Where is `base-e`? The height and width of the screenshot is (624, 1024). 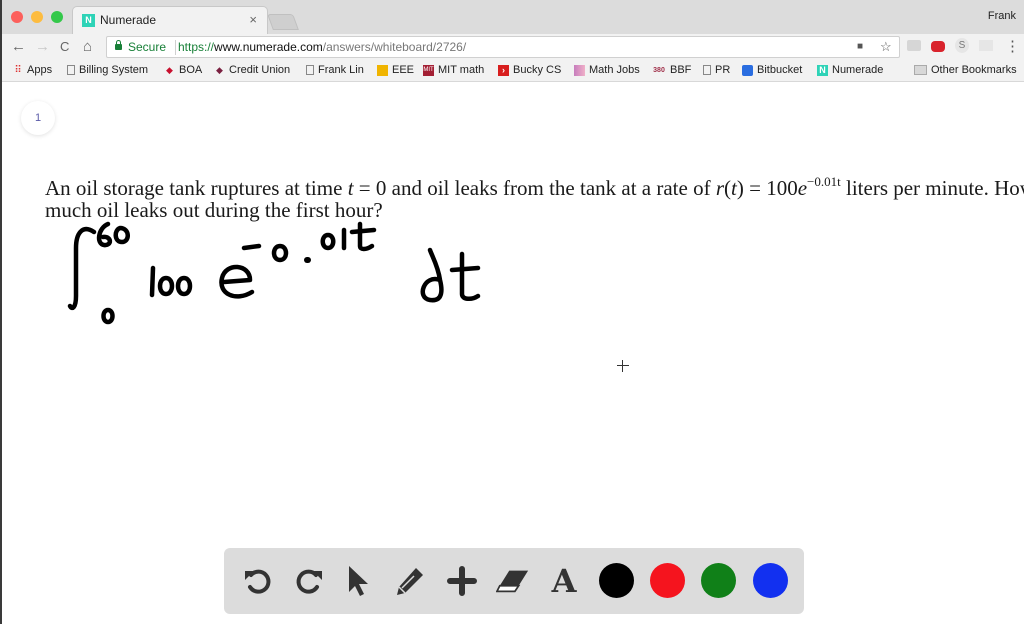
base-e is located at coordinates (237, 281).